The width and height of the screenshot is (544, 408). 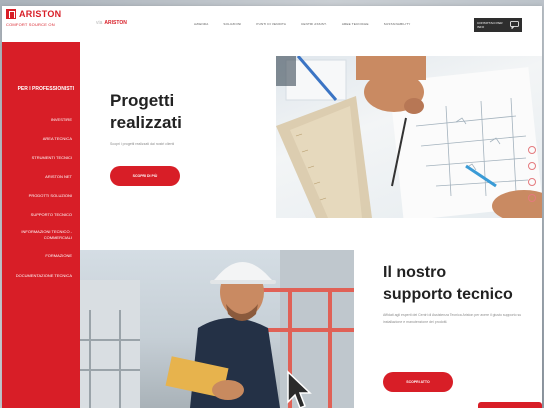 I want to click on support-title-line2: supporto tecnico, so click(x=448, y=294).